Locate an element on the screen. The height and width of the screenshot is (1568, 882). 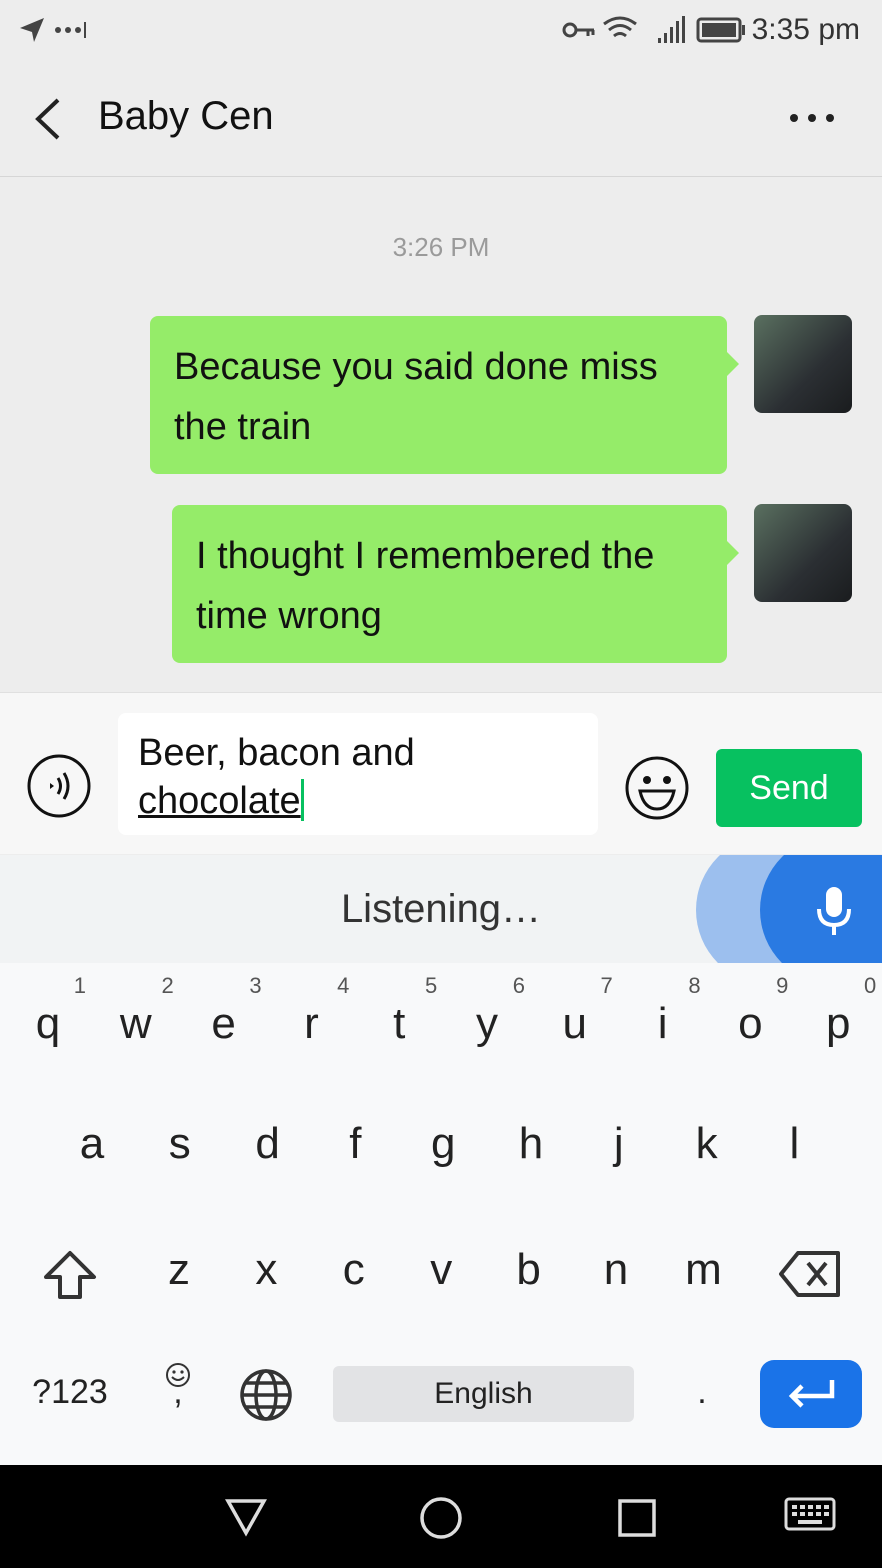
enter-icon is located at coordinates (811, 1394).